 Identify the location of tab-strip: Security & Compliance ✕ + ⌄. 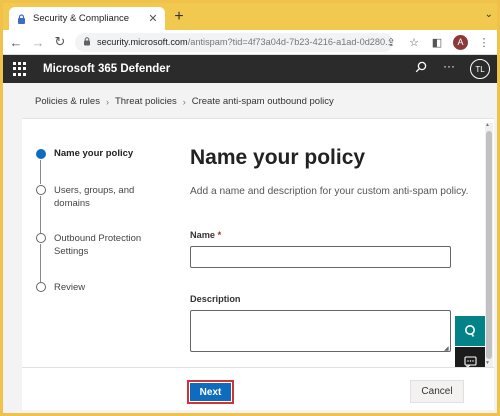
(250, 16).